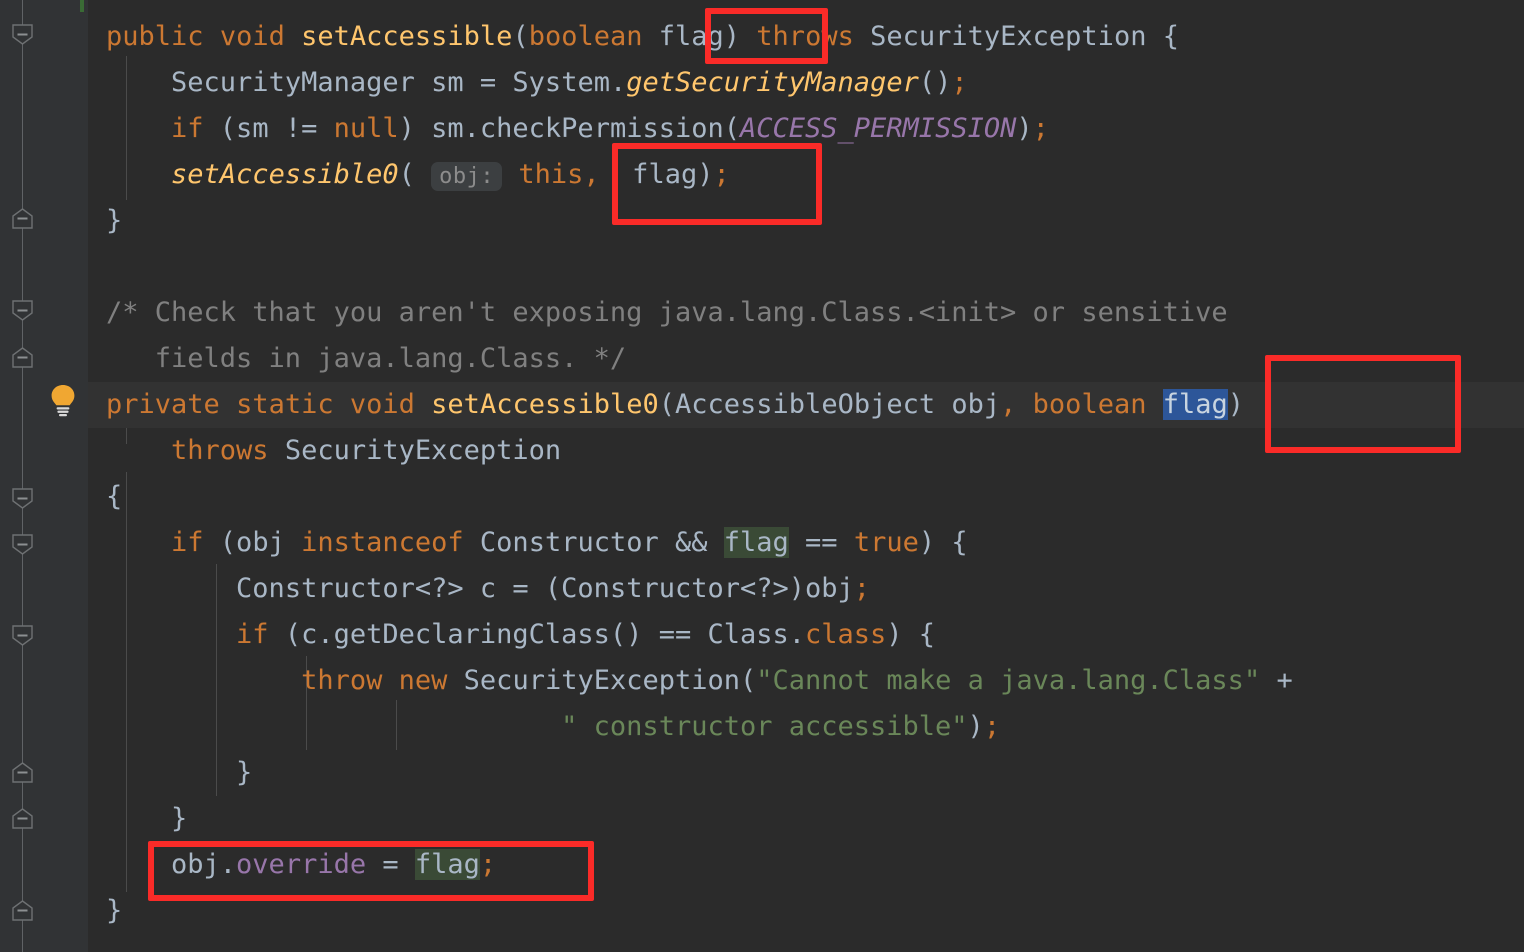 This screenshot has height=952, width=1524. What do you see at coordinates (44, 476) in the screenshot?
I see `editor-gutter` at bounding box center [44, 476].